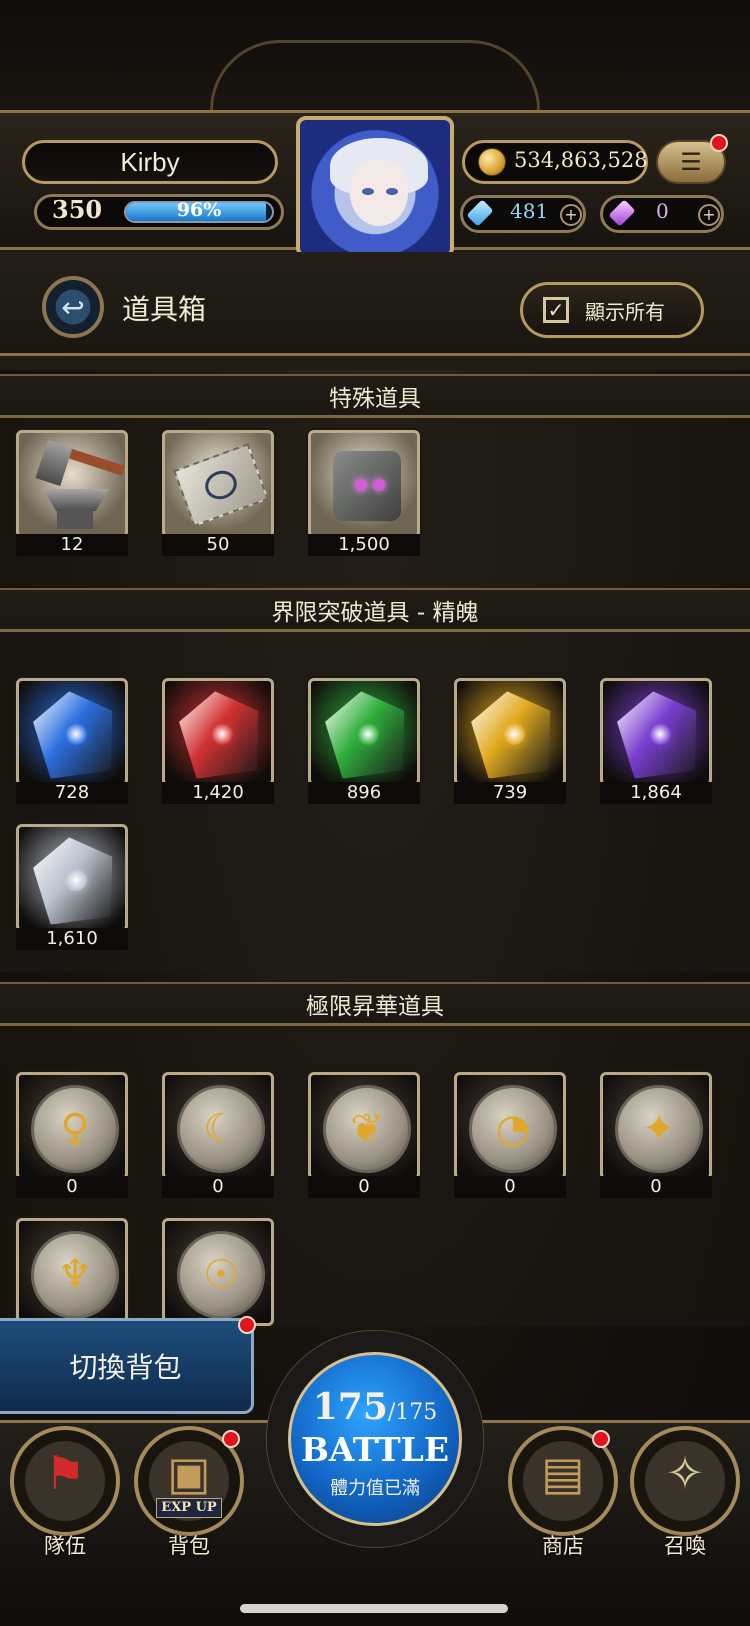 This screenshot has width=750, height=1626. I want to click on item-count: 1,420, so click(218, 793).